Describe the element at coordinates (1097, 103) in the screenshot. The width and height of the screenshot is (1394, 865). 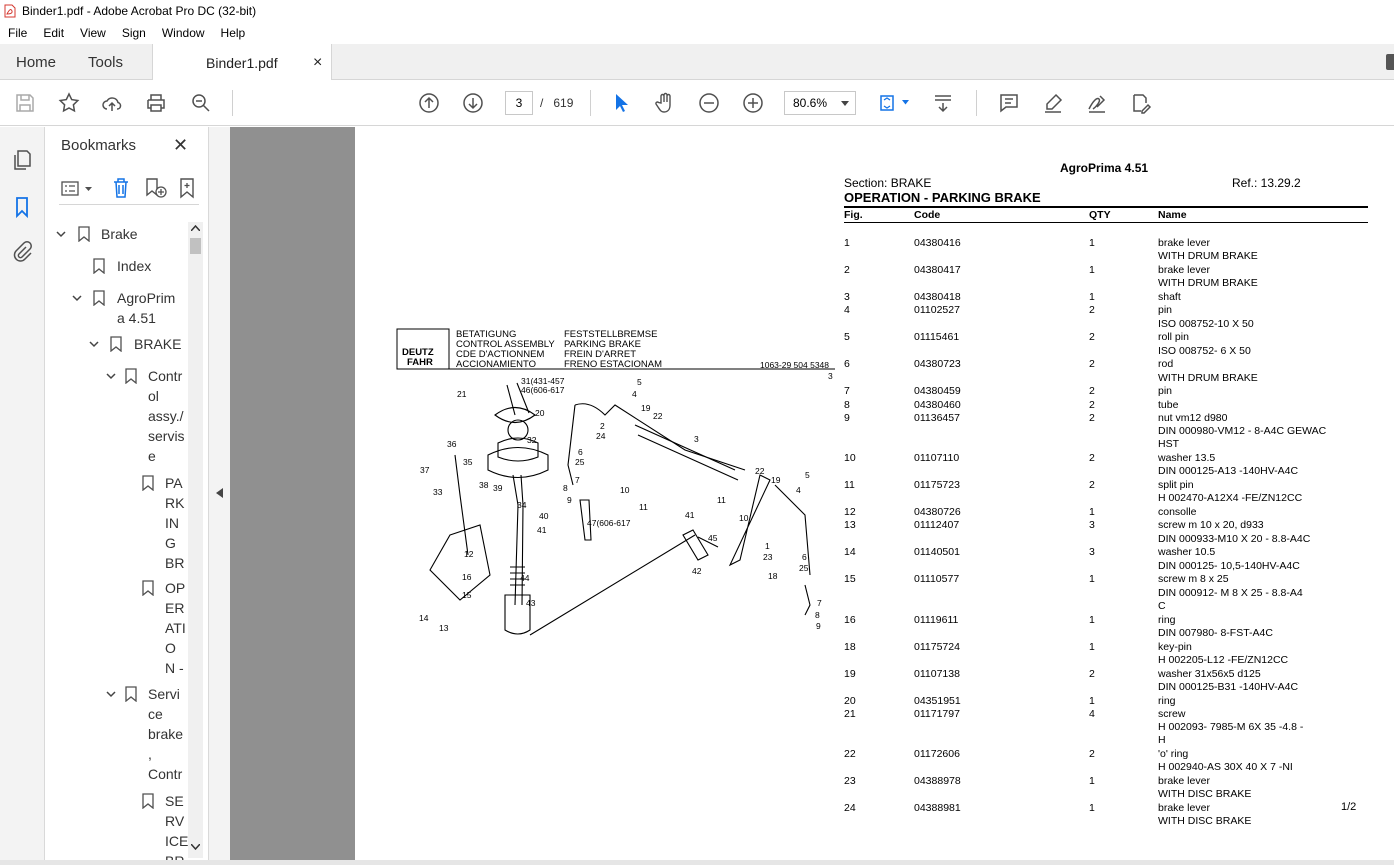
I see `sign-pen-icon` at that location.